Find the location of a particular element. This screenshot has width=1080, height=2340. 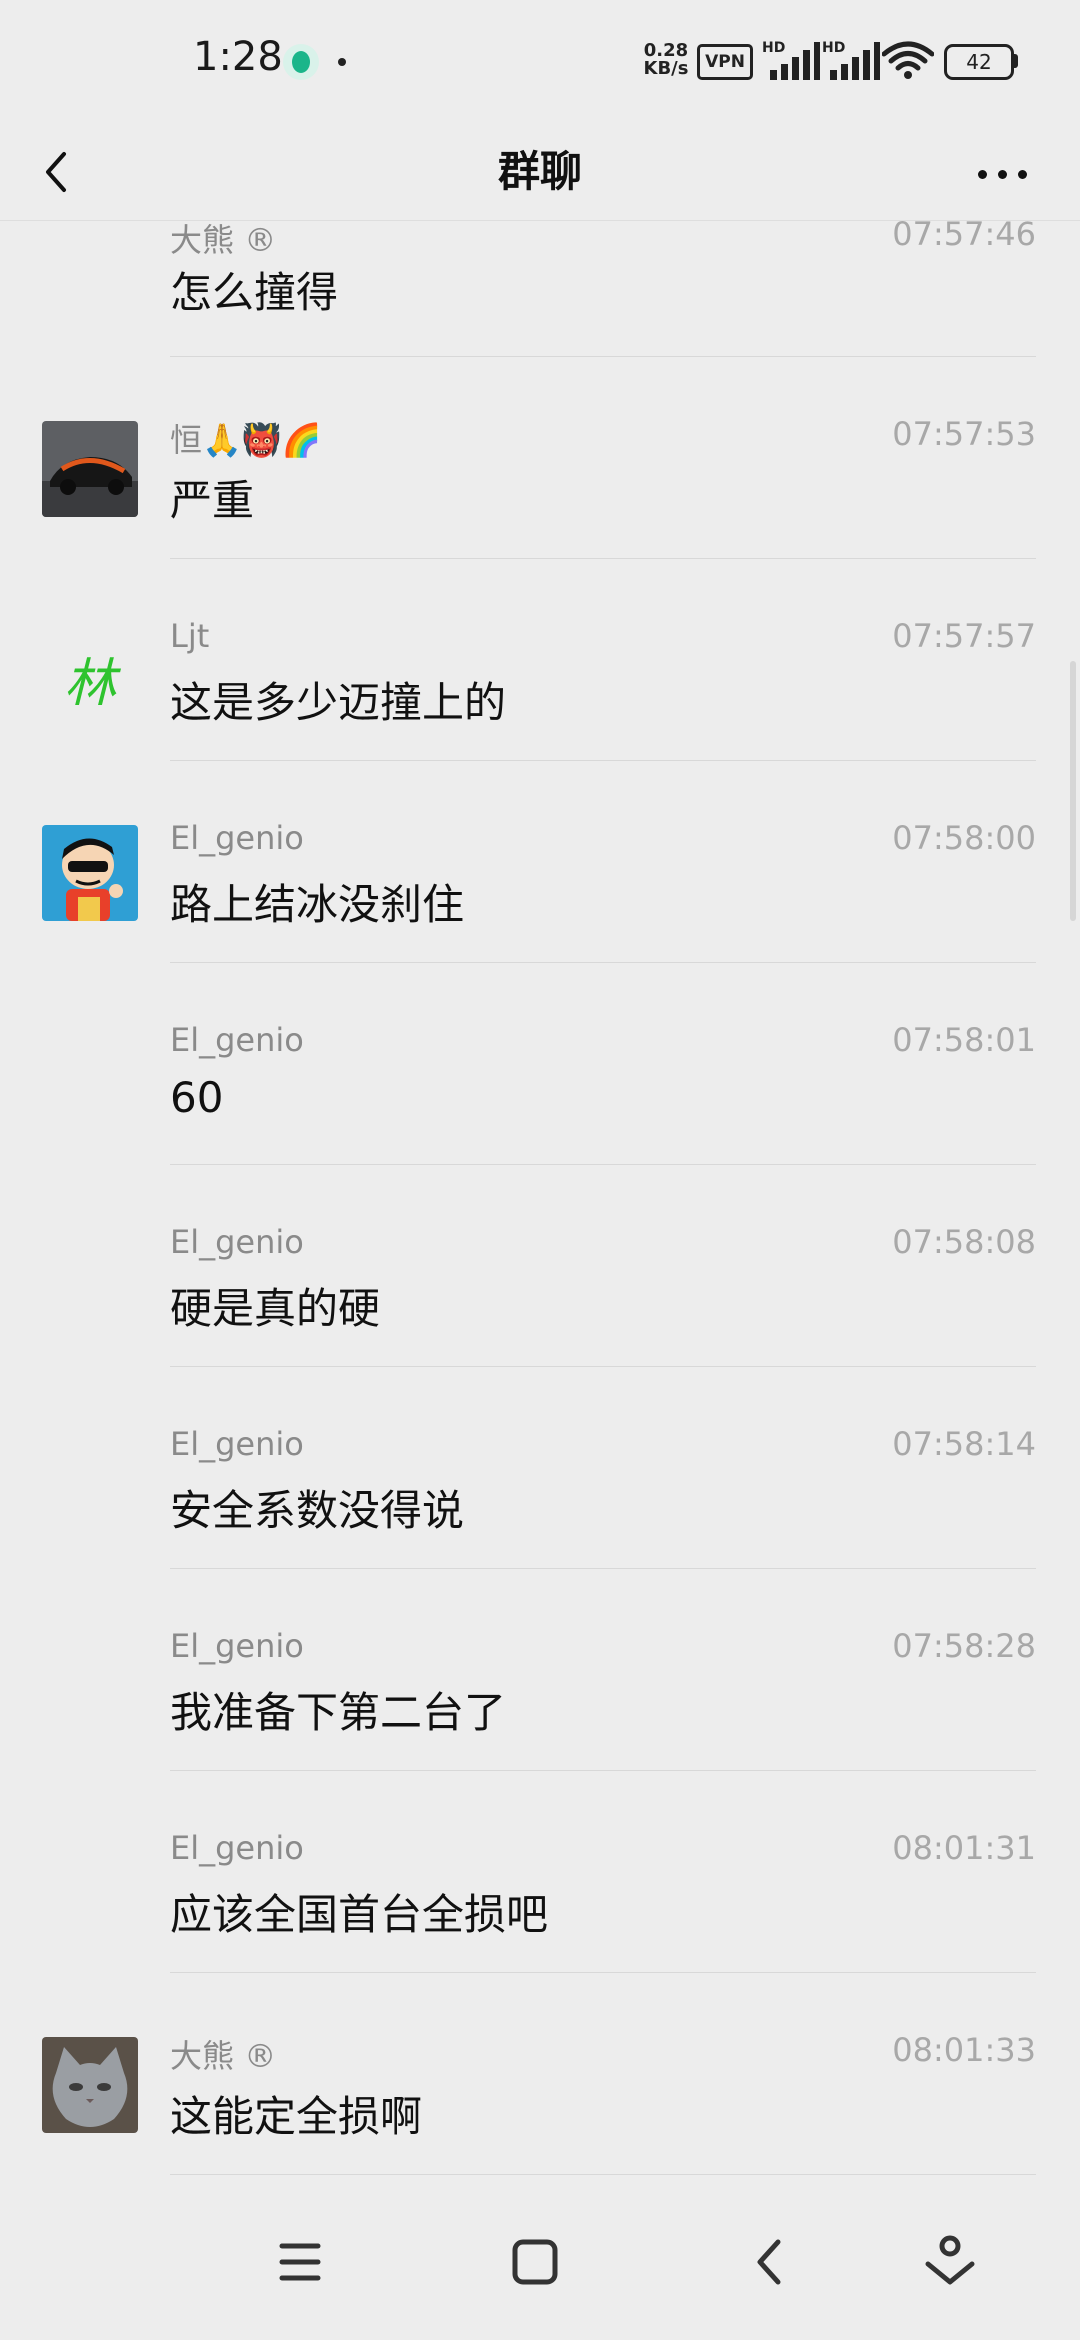

cartoon-avatar-image is located at coordinates (90, 873).